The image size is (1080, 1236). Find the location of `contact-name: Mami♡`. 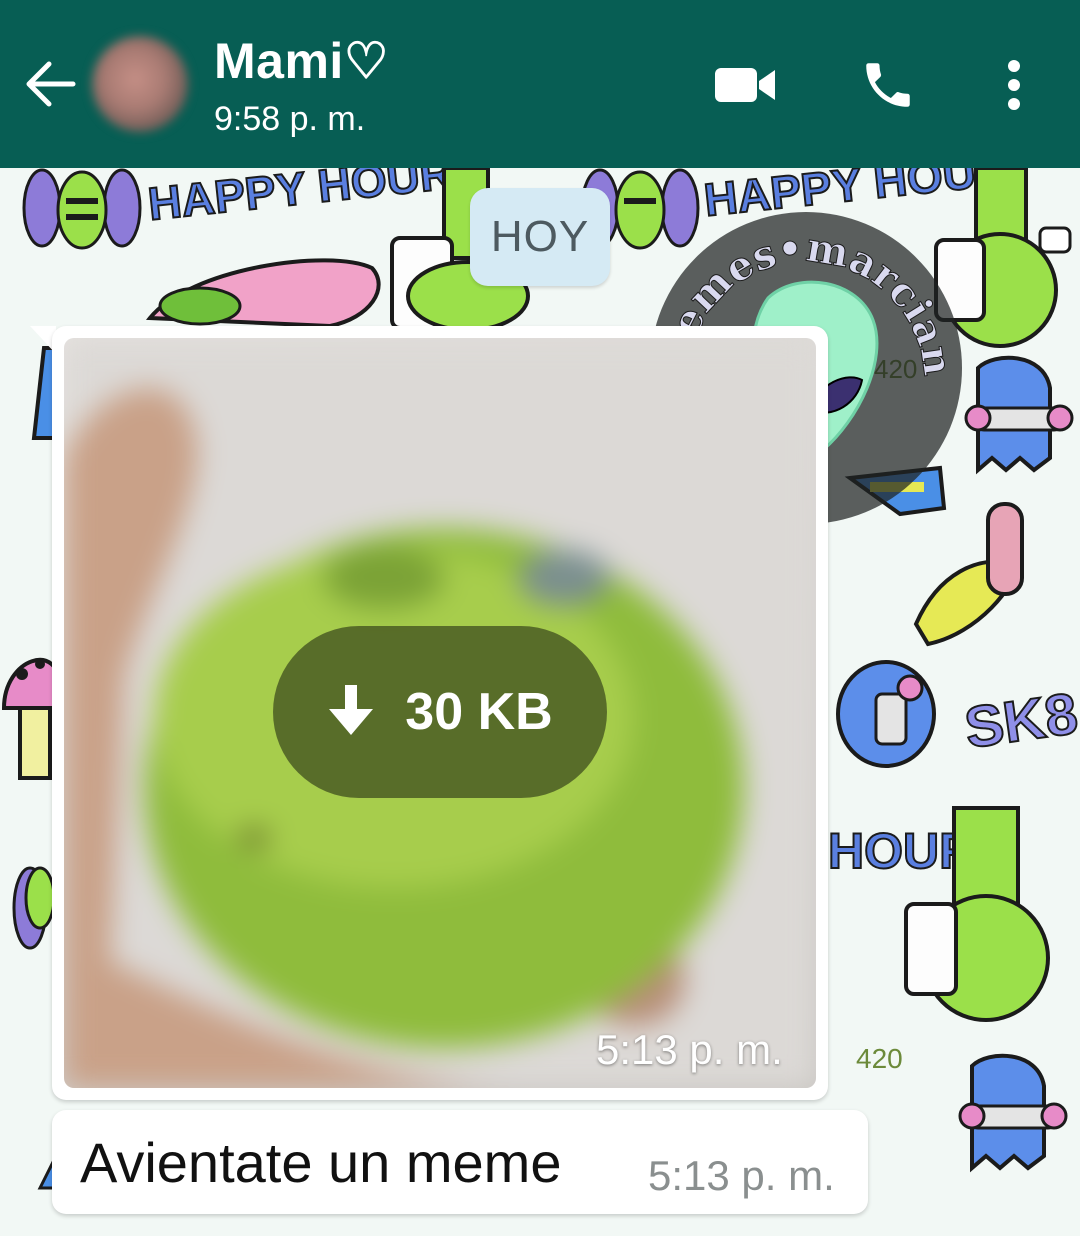

contact-name: Mami♡ is located at coordinates (301, 61).